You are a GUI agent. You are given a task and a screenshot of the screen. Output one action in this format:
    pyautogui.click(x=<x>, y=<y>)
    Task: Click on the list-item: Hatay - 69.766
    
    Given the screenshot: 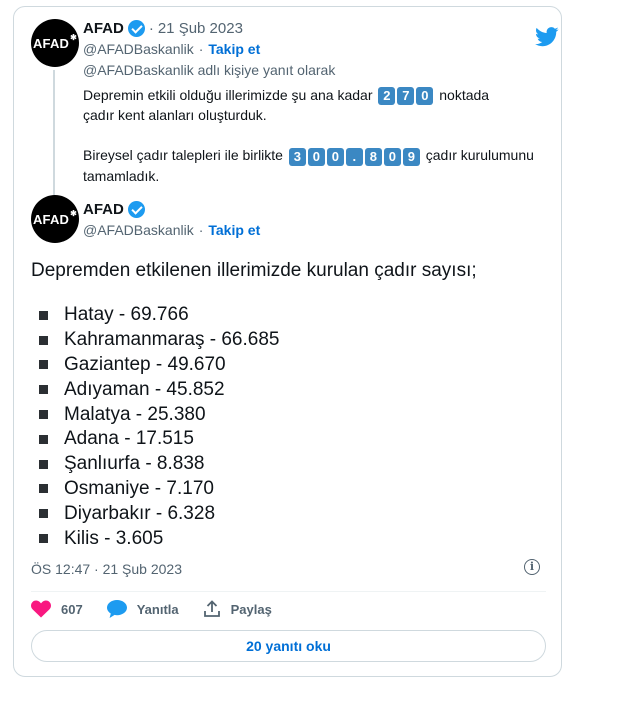 What is the action you would take?
    pyautogui.click(x=159, y=315)
    